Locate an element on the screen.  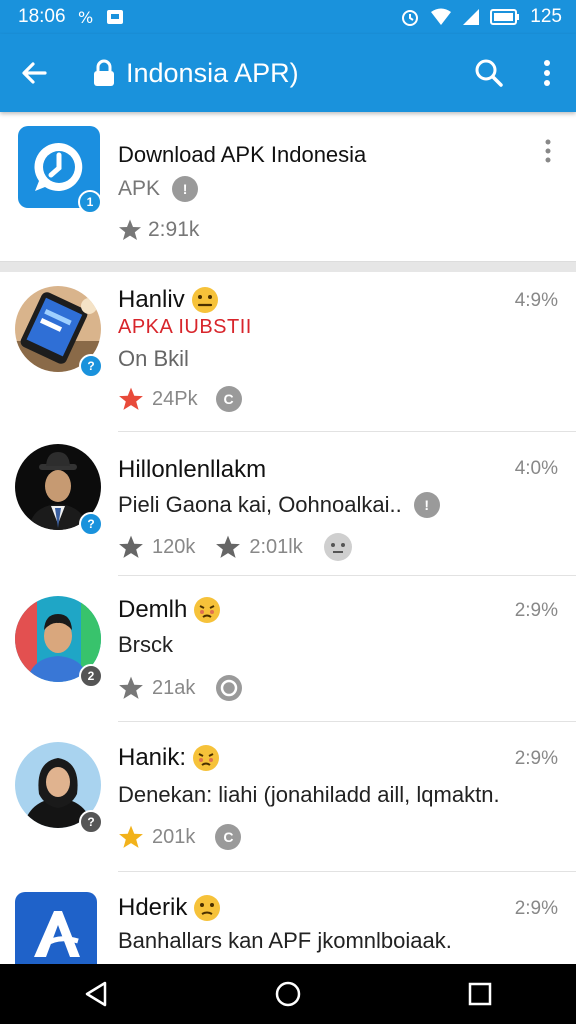
back-arrow-icon is located at coordinates (34, 73).